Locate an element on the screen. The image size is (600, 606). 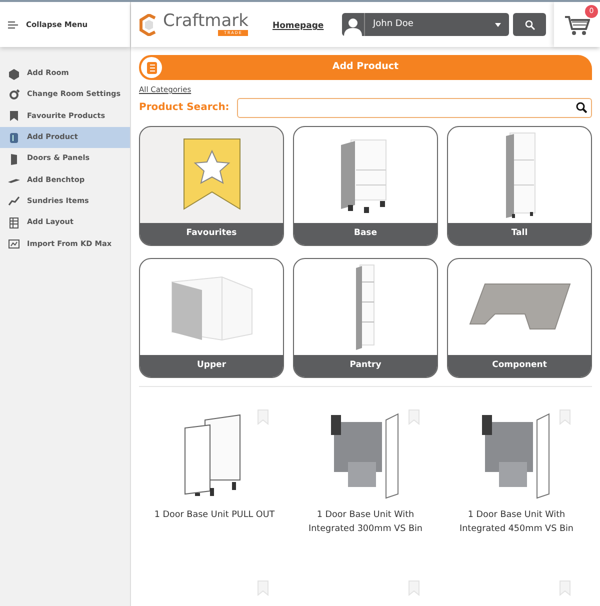
logo-text: Craftmark is located at coordinates (205, 21).